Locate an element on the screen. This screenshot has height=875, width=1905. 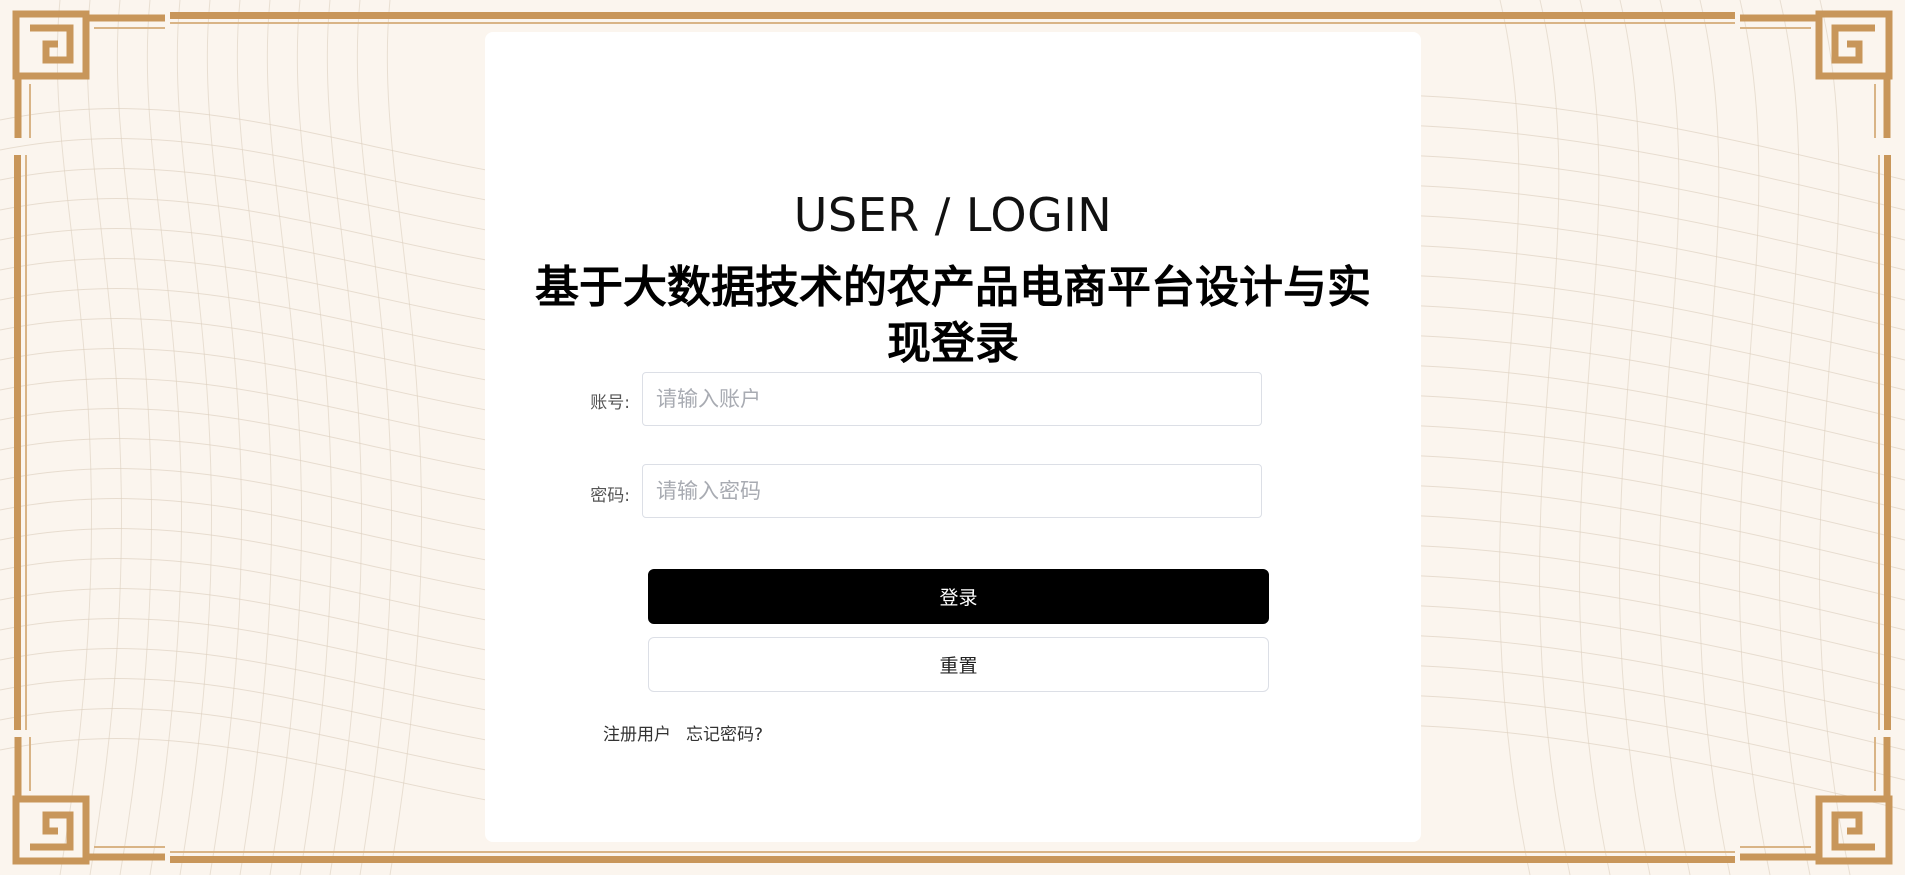
frame-right-rail is located at coordinates (1887, 442).